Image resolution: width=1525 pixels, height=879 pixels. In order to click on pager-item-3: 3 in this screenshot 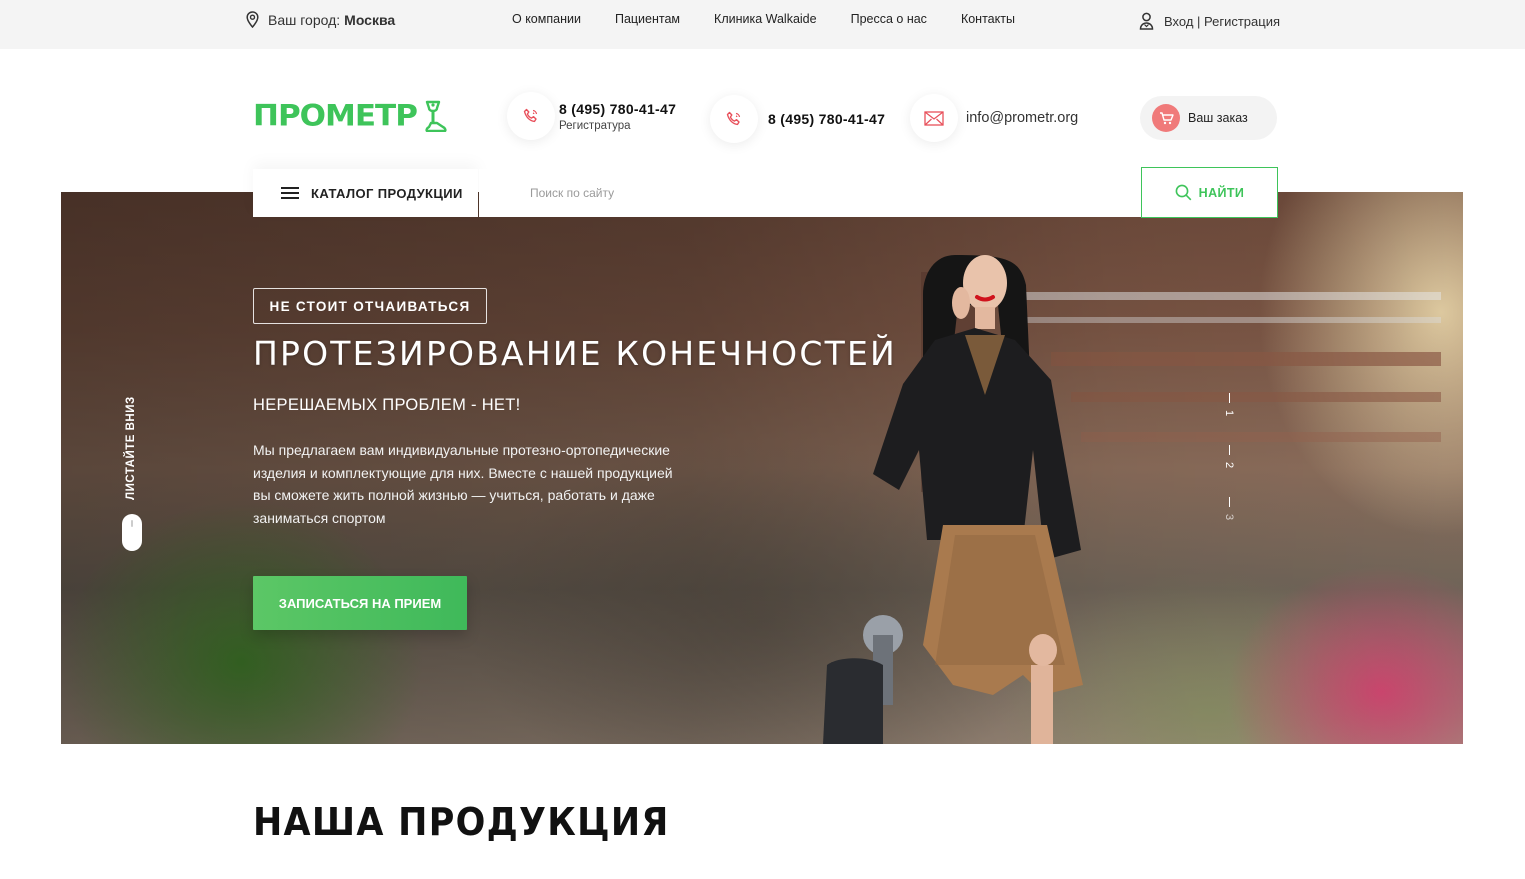, I will do `click(1229, 517)`.